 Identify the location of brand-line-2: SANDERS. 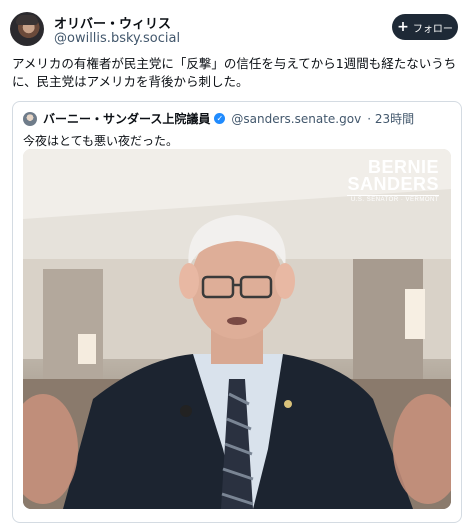
(393, 184).